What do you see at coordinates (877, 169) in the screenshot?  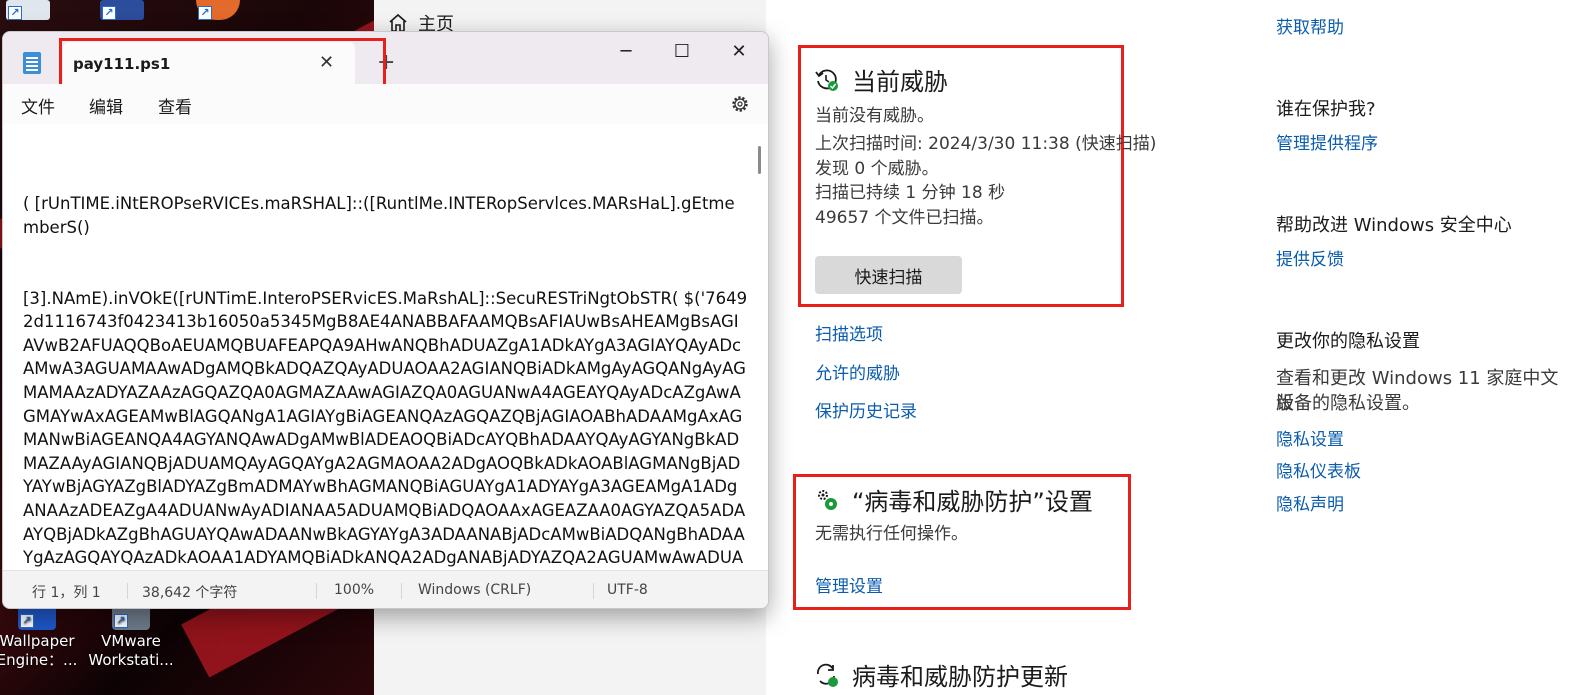 I see `threats-found-text: 发现 0 个威胁。` at bounding box center [877, 169].